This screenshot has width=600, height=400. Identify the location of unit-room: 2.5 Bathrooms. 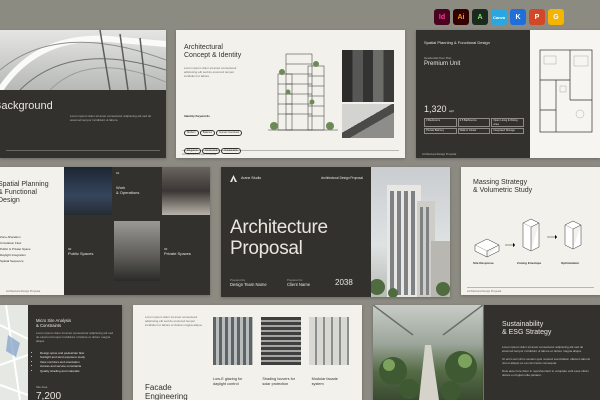
(474, 123).